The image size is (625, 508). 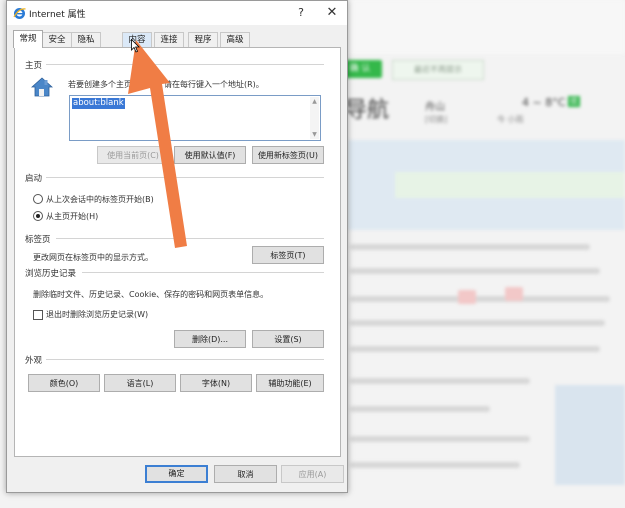 What do you see at coordinates (312, 474) in the screenshot?
I see `apply-button: 应用(A)` at bounding box center [312, 474].